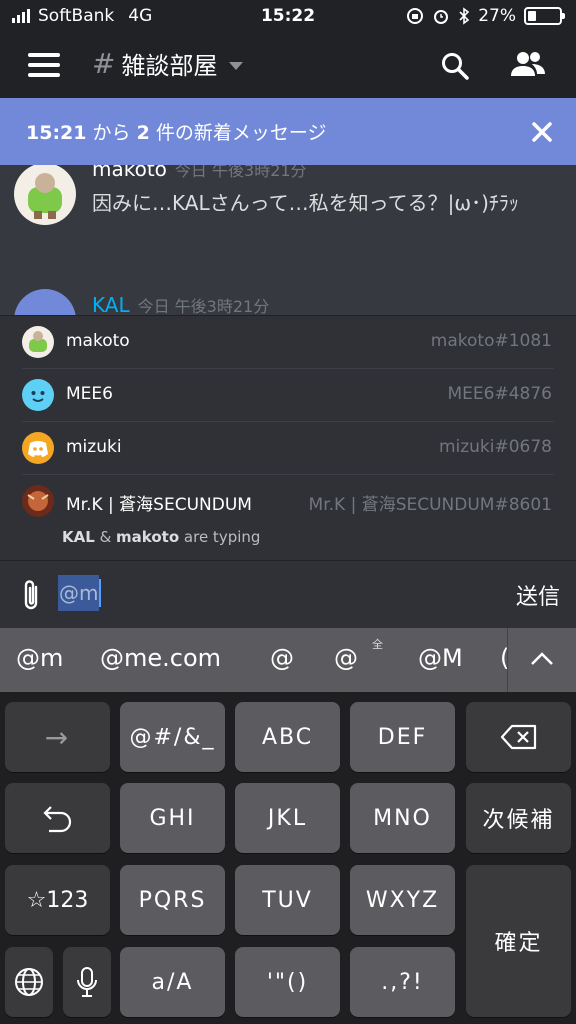 This screenshot has width=576, height=1024. I want to click on message-author: makoto, so click(129, 173).